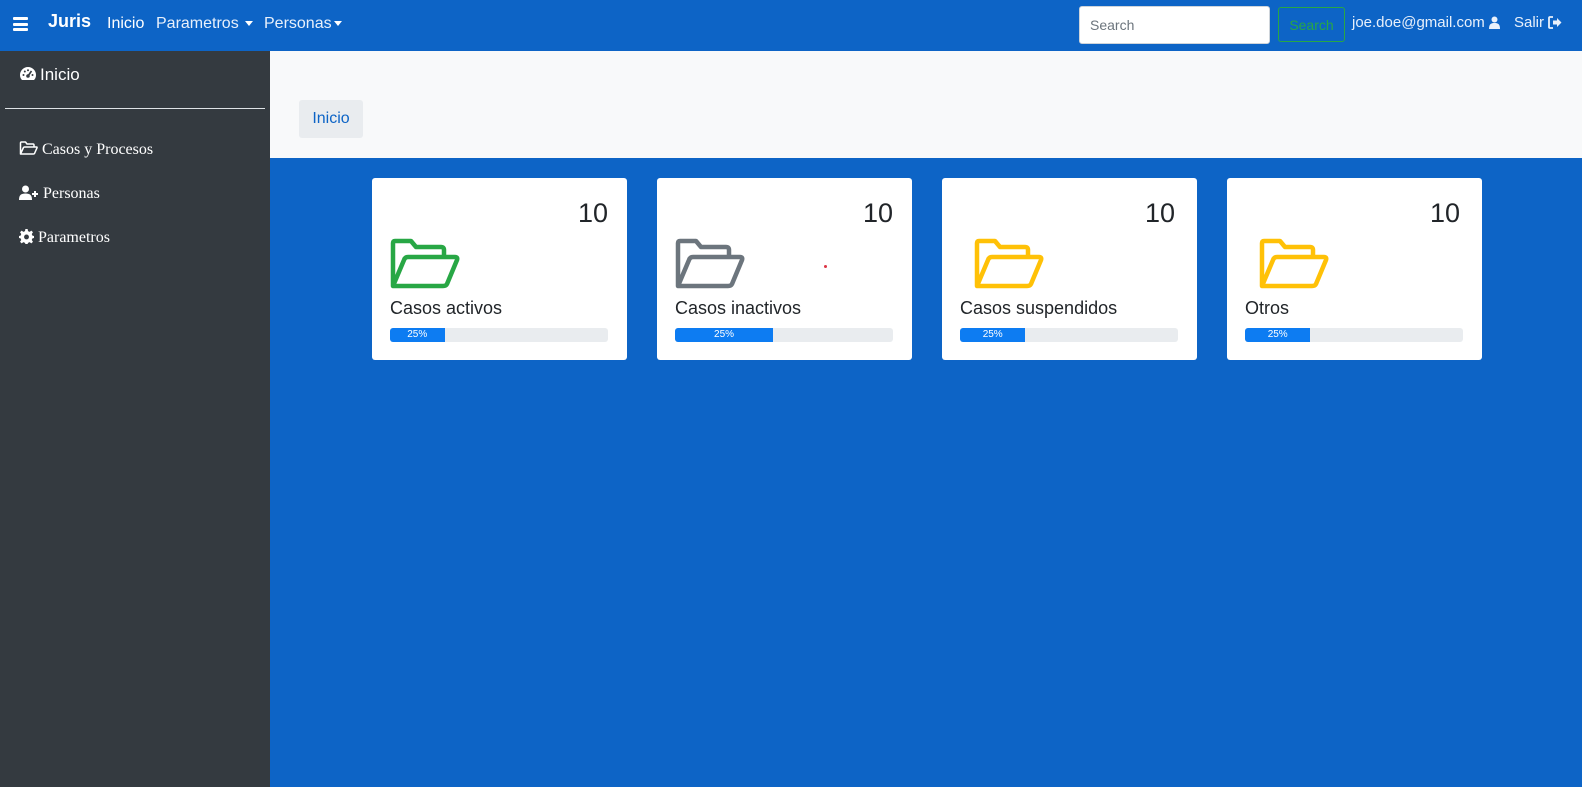 This screenshot has height=787, width=1582. What do you see at coordinates (98, 149) in the screenshot?
I see `sidebar-item-label: Casos y Procesos` at bounding box center [98, 149].